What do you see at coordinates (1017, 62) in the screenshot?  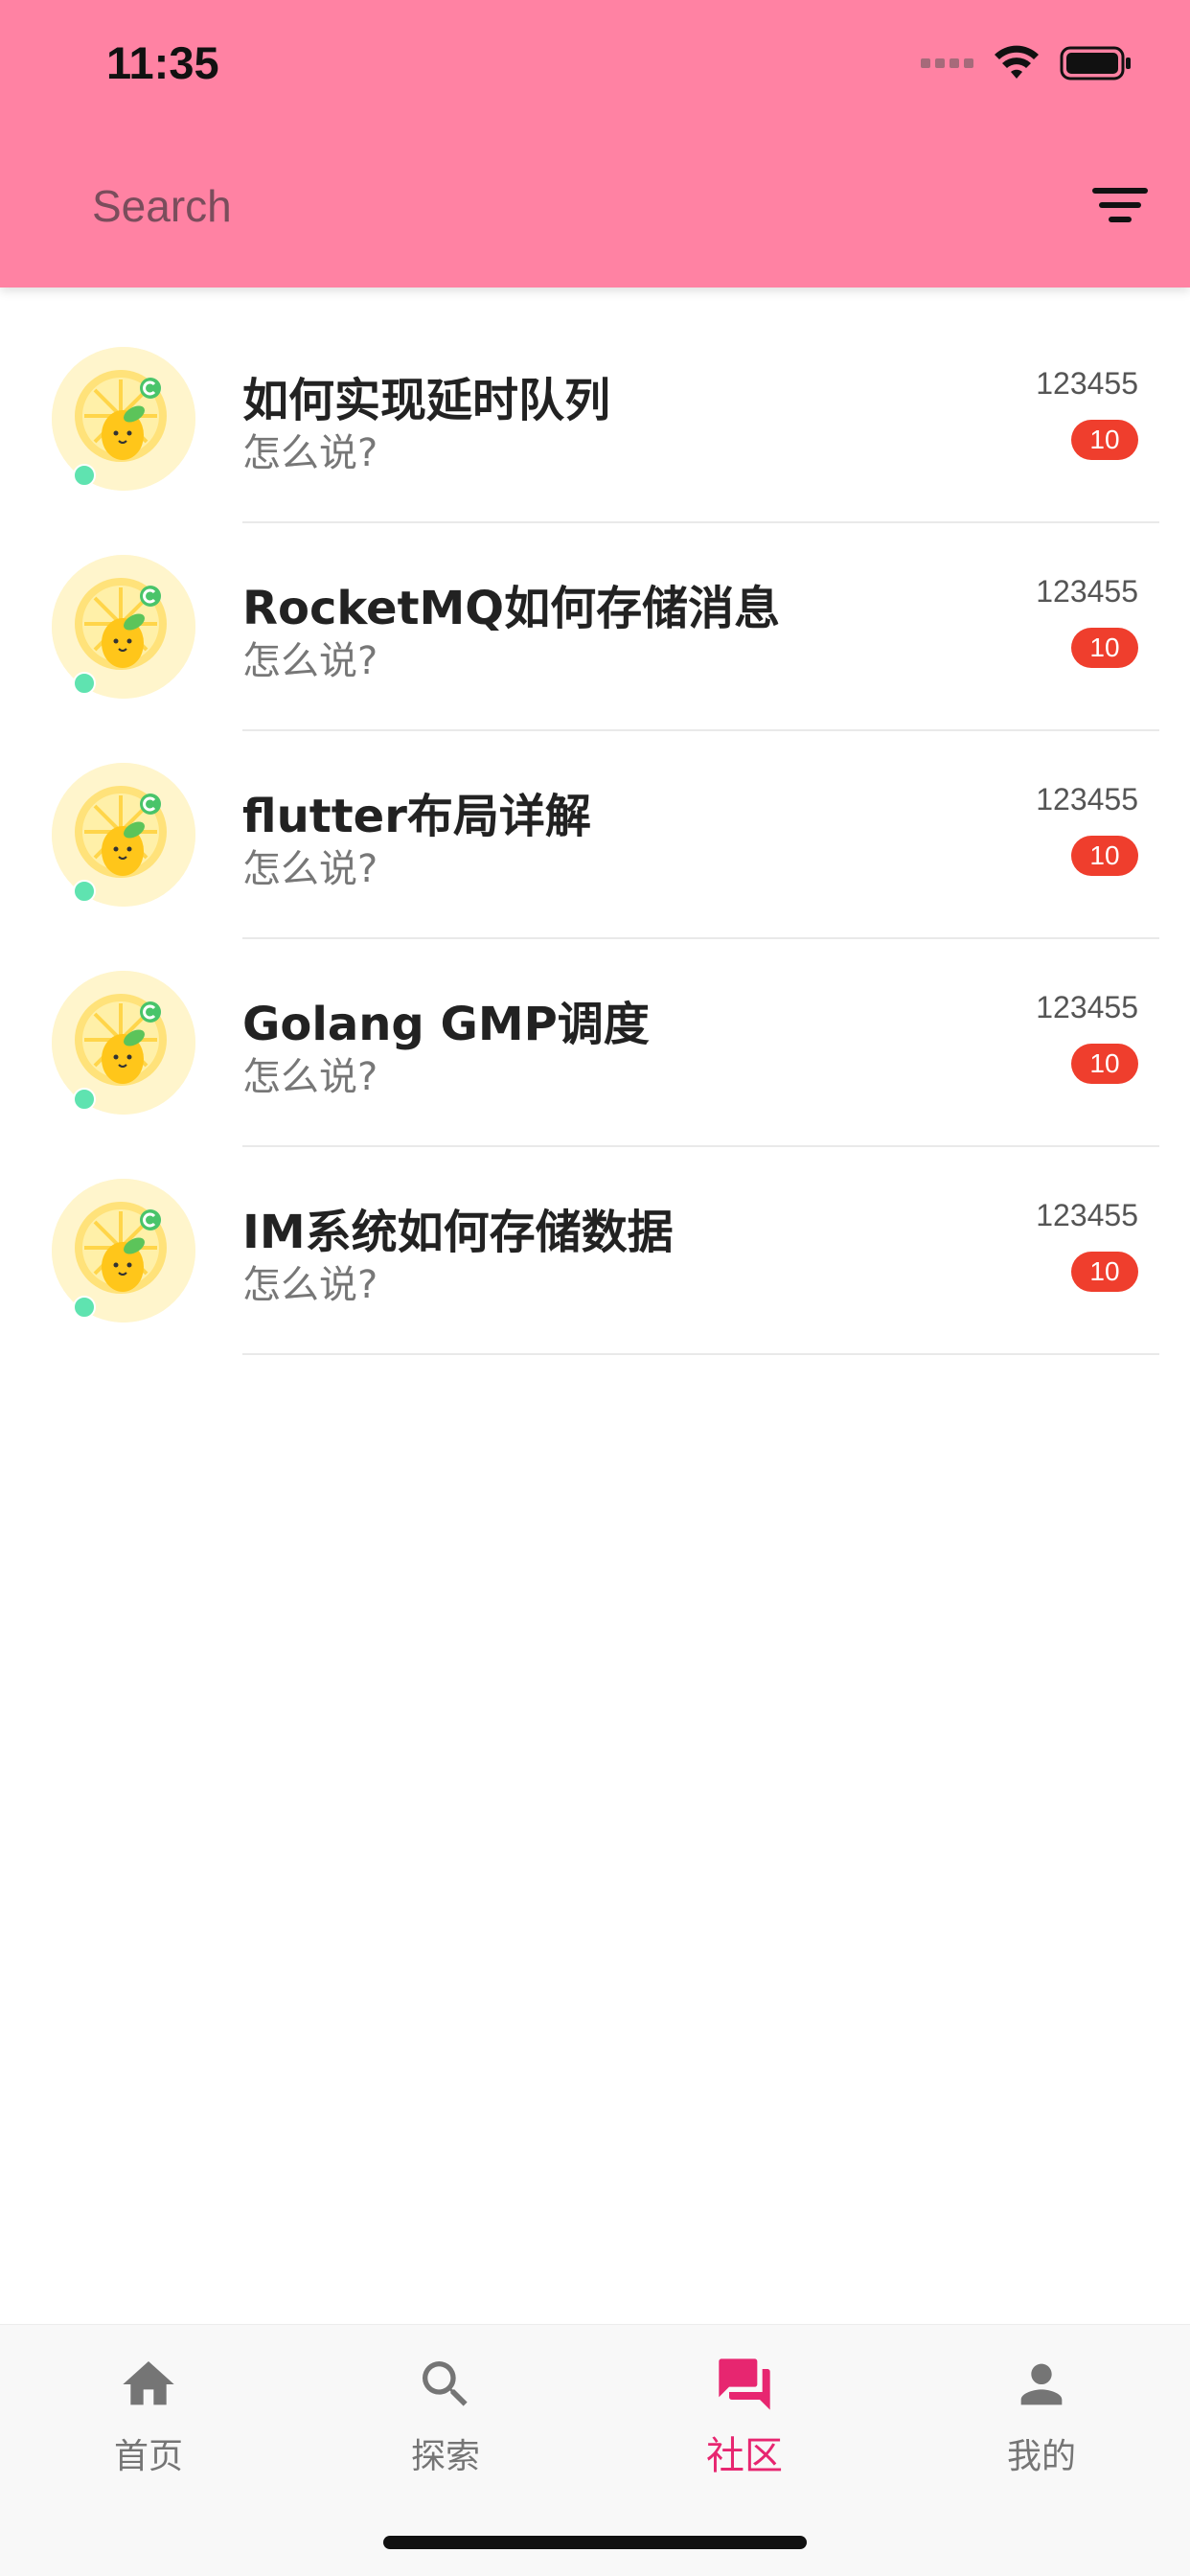 I see `wifi-icon` at bounding box center [1017, 62].